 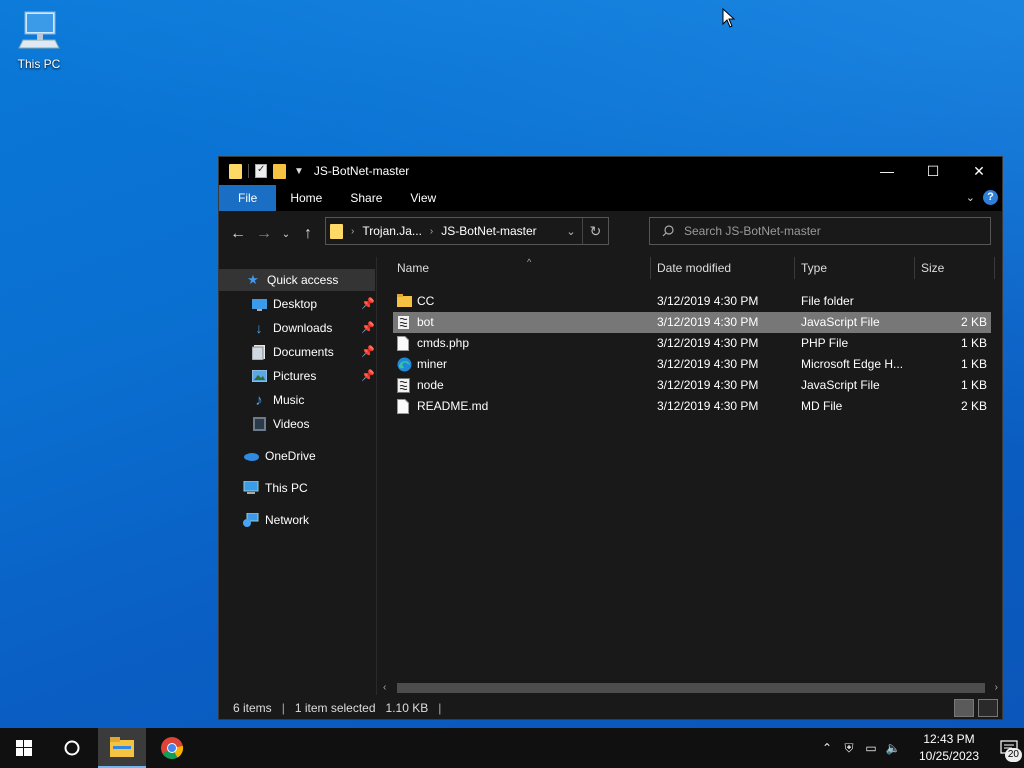 What do you see at coordinates (752, 231) in the screenshot?
I see `search-placeholder: Search JS-BotNet-master` at bounding box center [752, 231].